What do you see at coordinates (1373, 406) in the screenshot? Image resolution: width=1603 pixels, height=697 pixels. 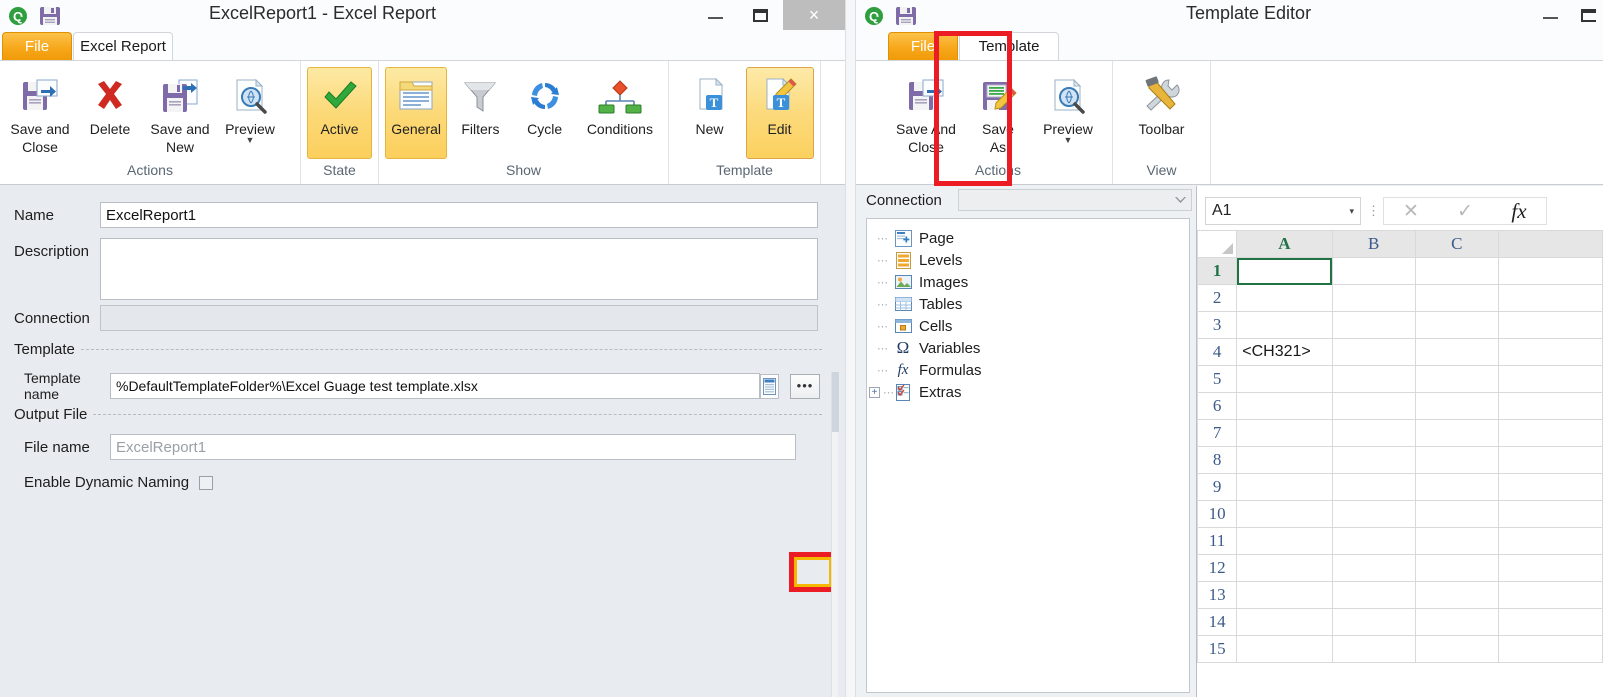 I see `cell-b6` at bounding box center [1373, 406].